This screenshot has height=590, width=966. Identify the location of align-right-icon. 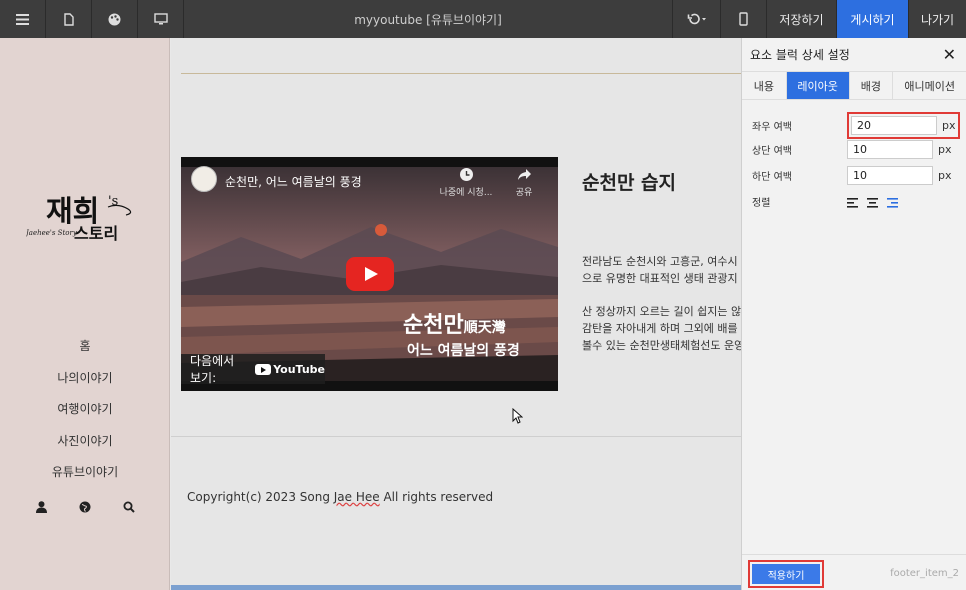
(892, 202).